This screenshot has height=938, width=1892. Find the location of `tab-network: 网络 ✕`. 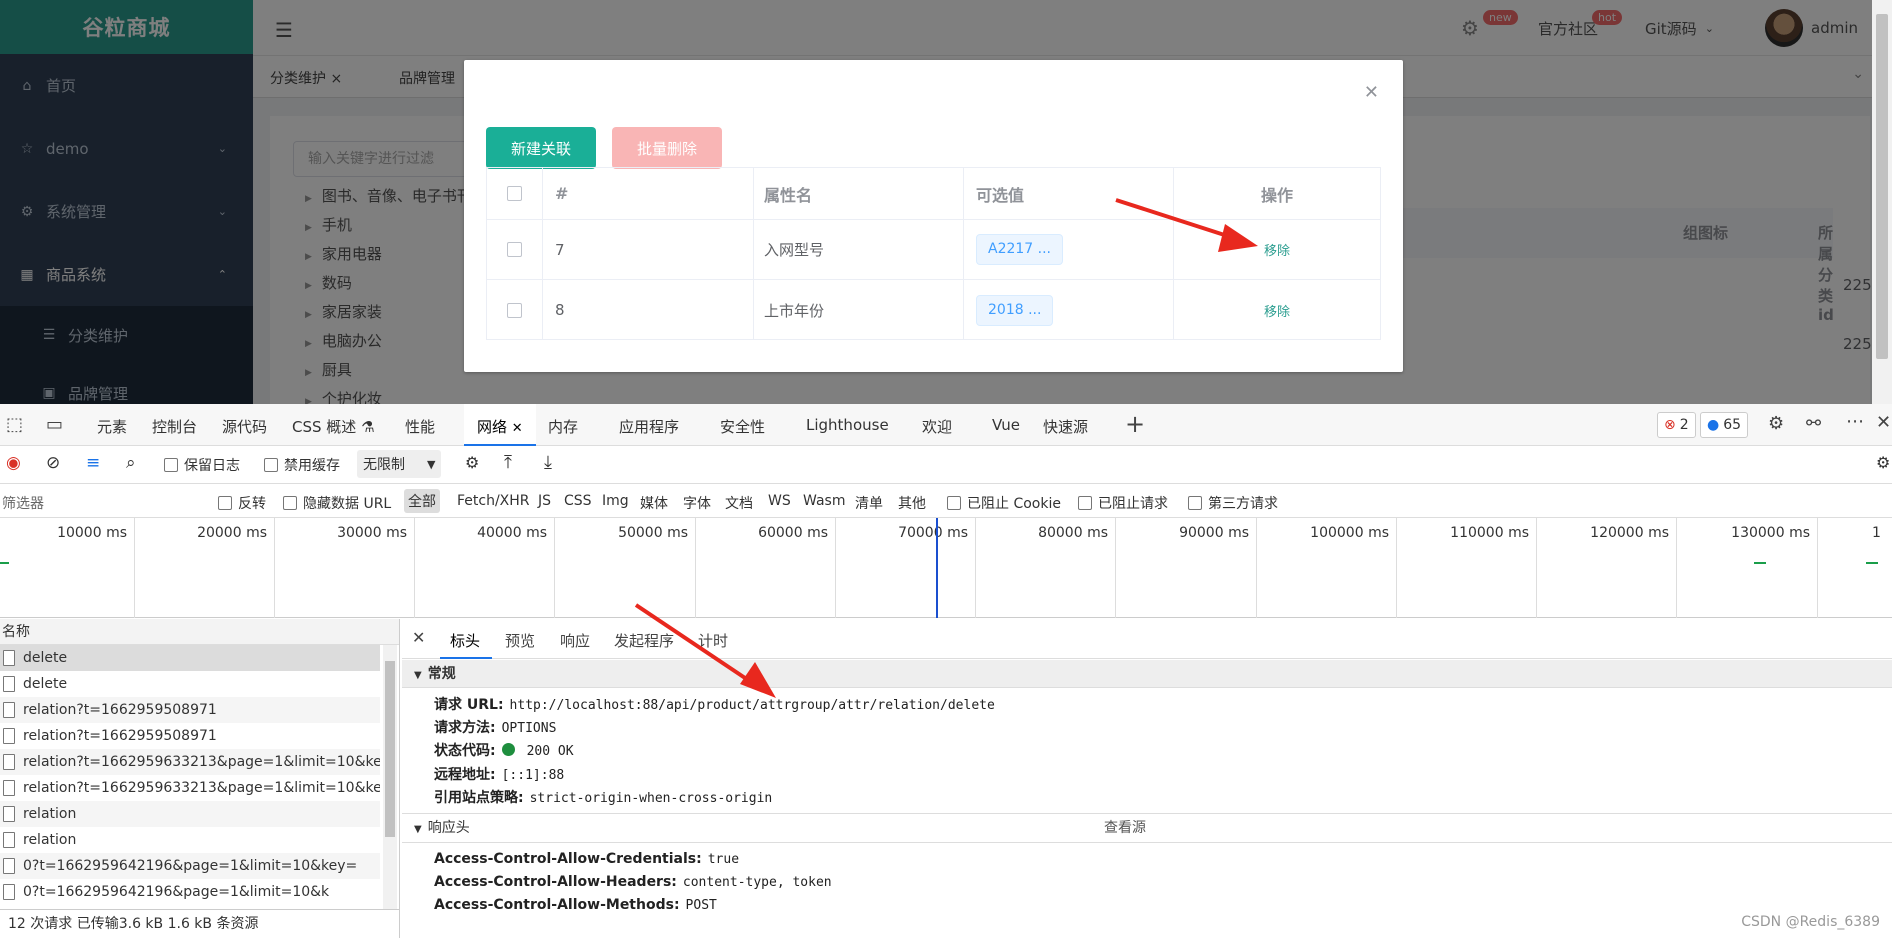

tab-network: 网络 ✕ is located at coordinates (500, 426).